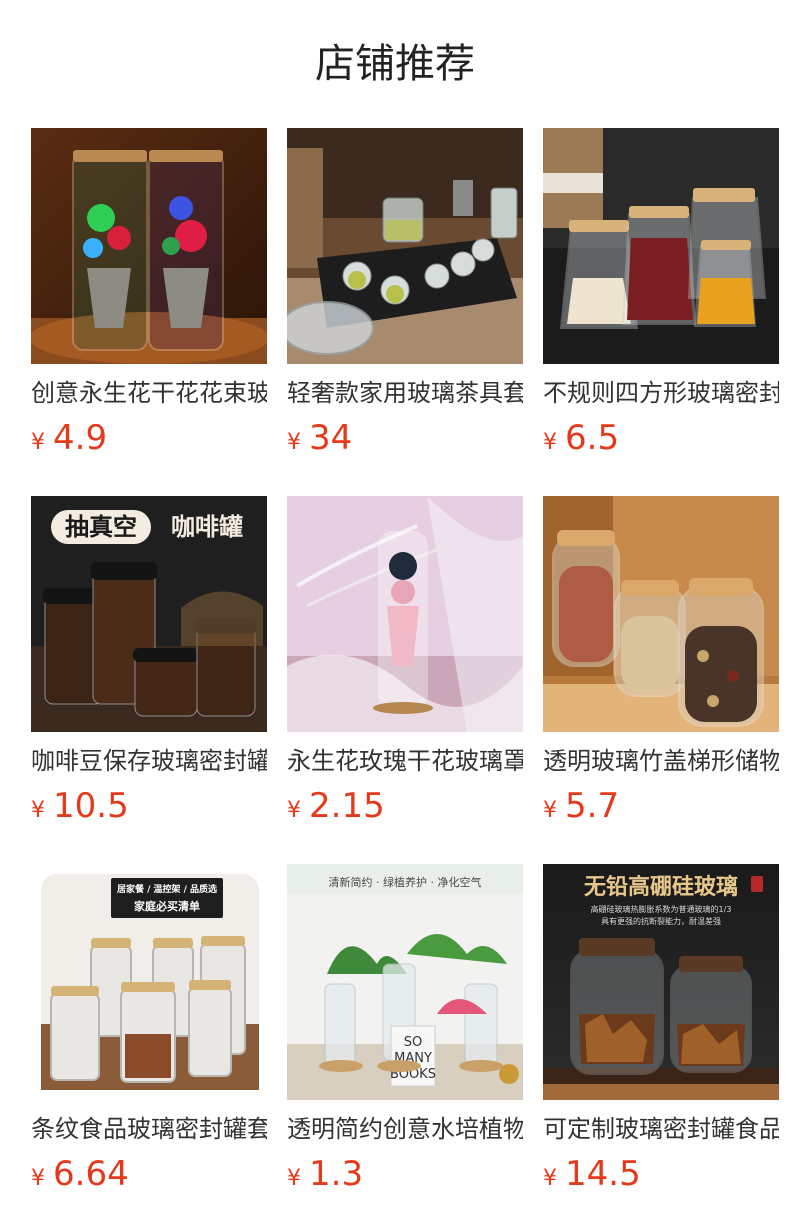  What do you see at coordinates (405, 809) in the screenshot?
I see `product-price: ¥2.15` at bounding box center [405, 809].